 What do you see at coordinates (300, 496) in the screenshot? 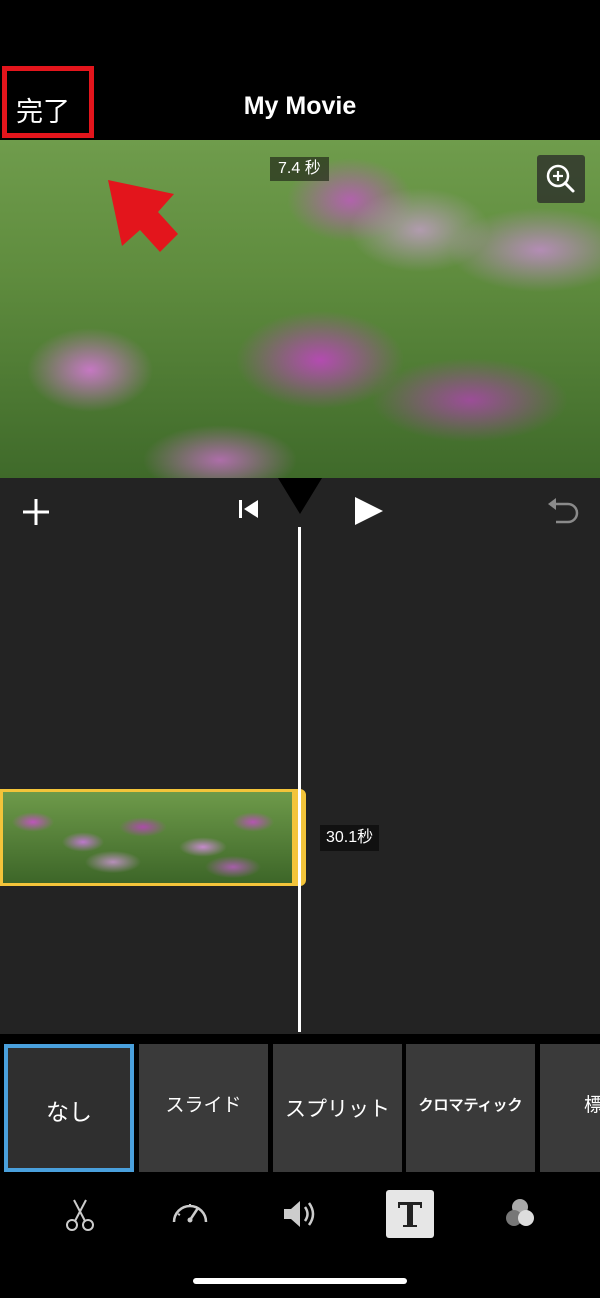
I see `playhead-marker` at bounding box center [300, 496].